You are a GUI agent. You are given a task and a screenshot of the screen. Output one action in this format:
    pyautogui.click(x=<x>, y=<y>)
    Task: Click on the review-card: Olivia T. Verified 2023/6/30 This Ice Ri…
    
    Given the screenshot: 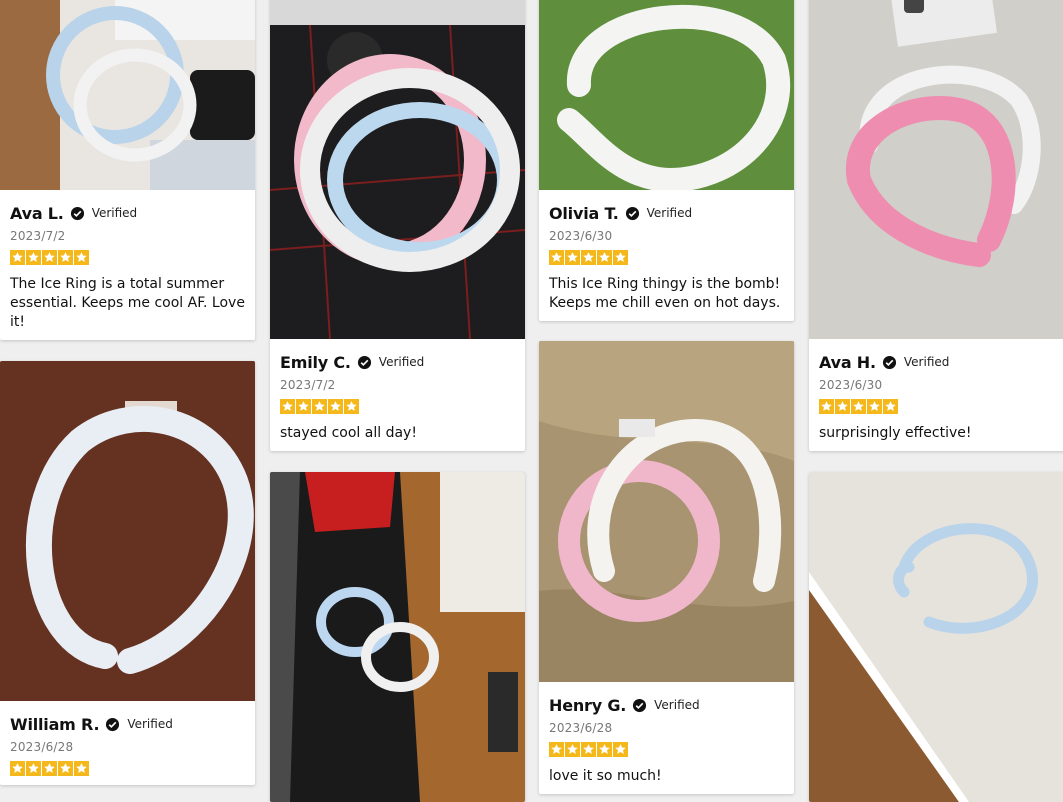 What is the action you would take?
    pyautogui.click(x=666, y=160)
    